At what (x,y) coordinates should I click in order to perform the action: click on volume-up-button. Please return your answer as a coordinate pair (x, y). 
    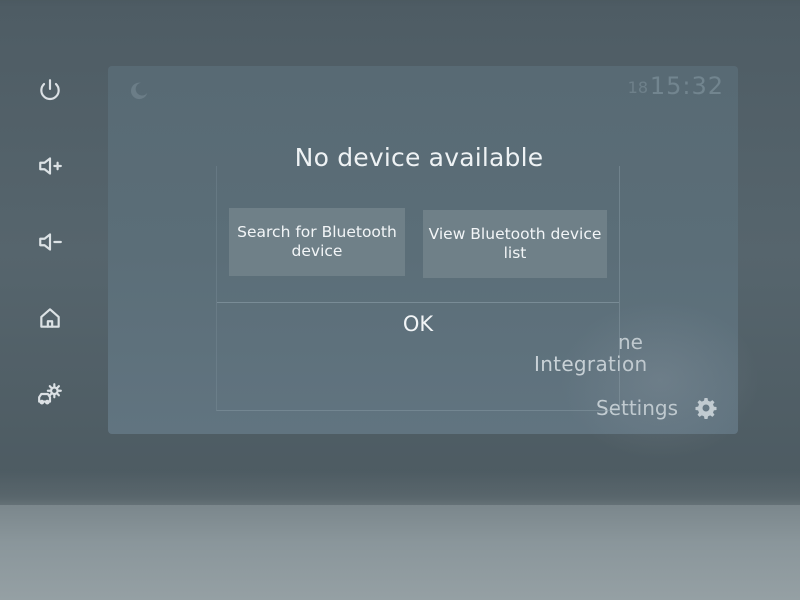
    Looking at the image, I should click on (50, 166).